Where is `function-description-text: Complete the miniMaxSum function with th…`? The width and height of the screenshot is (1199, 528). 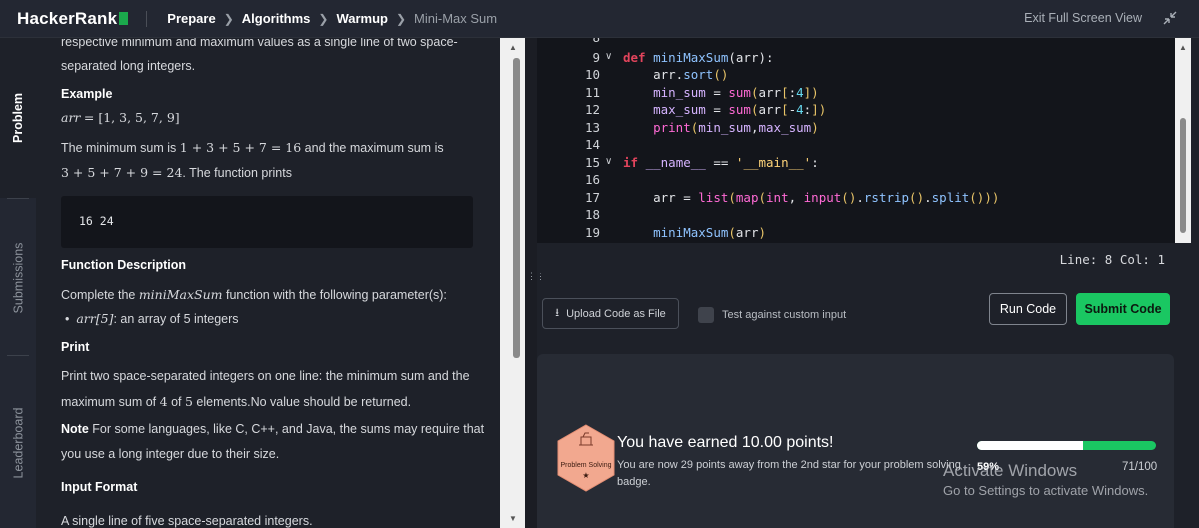
function-description-text: Complete the miniMaxSum function with th… is located at coordinates (254, 294).